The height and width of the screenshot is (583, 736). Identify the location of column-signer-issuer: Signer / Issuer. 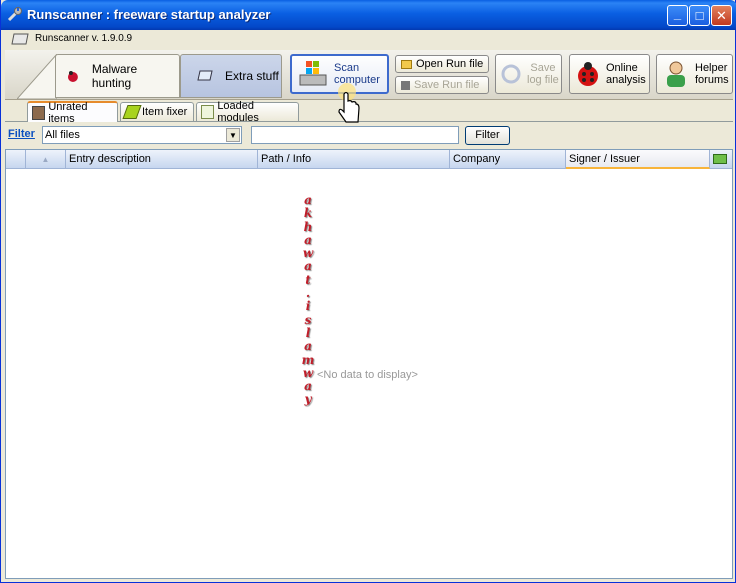
(638, 159).